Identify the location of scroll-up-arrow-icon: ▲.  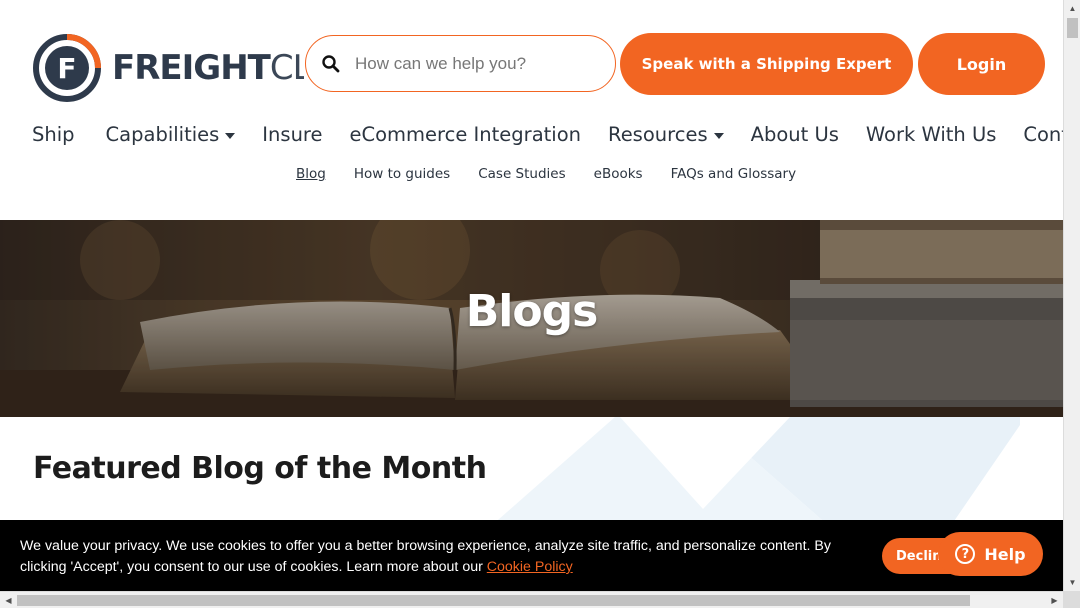
(1072, 8).